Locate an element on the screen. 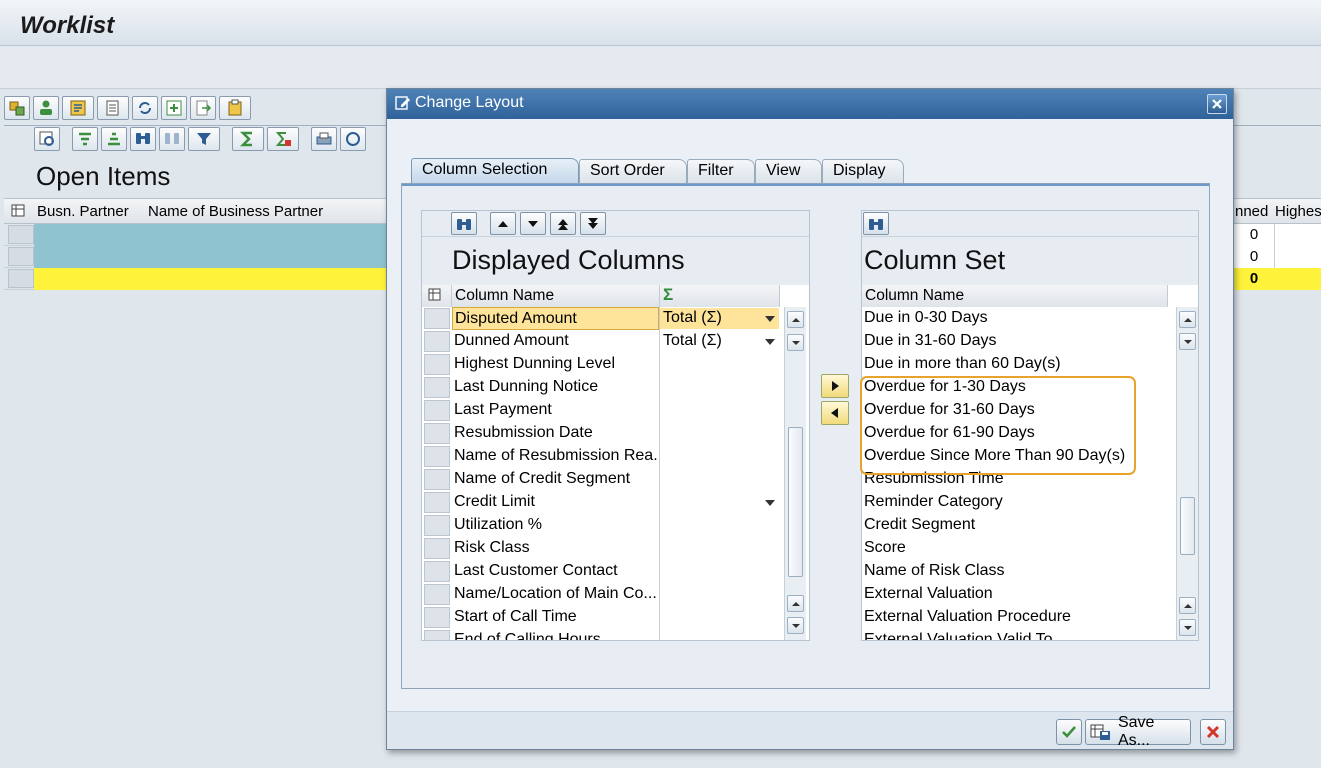 Image resolution: width=1321 pixels, height=768 pixels. column-set-row: Overdue for 61-90 Days is located at coordinates (1018, 433).